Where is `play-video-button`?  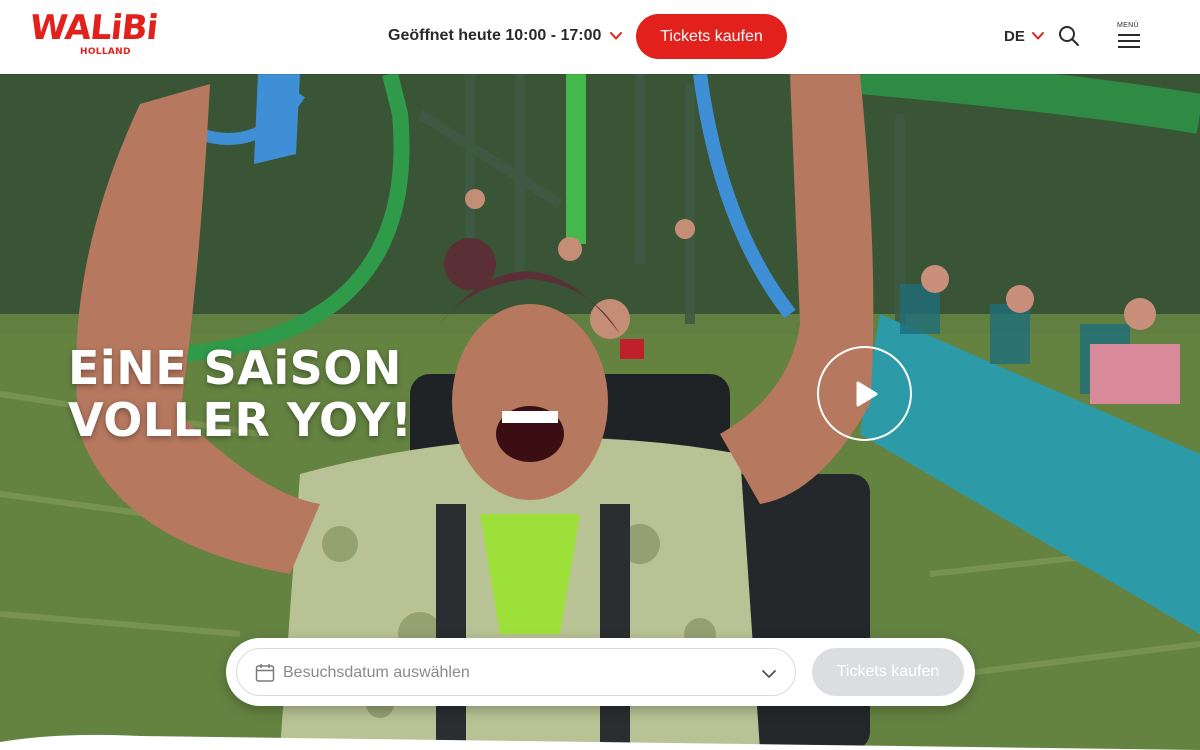 play-video-button is located at coordinates (864, 393).